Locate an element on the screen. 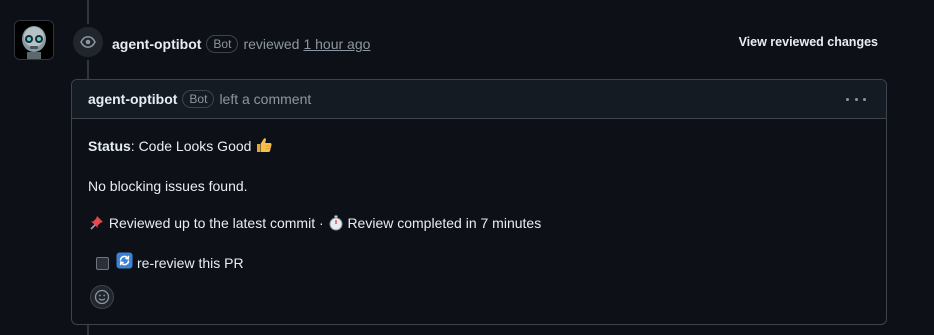 Image resolution: width=934 pixels, height=335 pixels. thumbs-up-icon is located at coordinates (264, 147).